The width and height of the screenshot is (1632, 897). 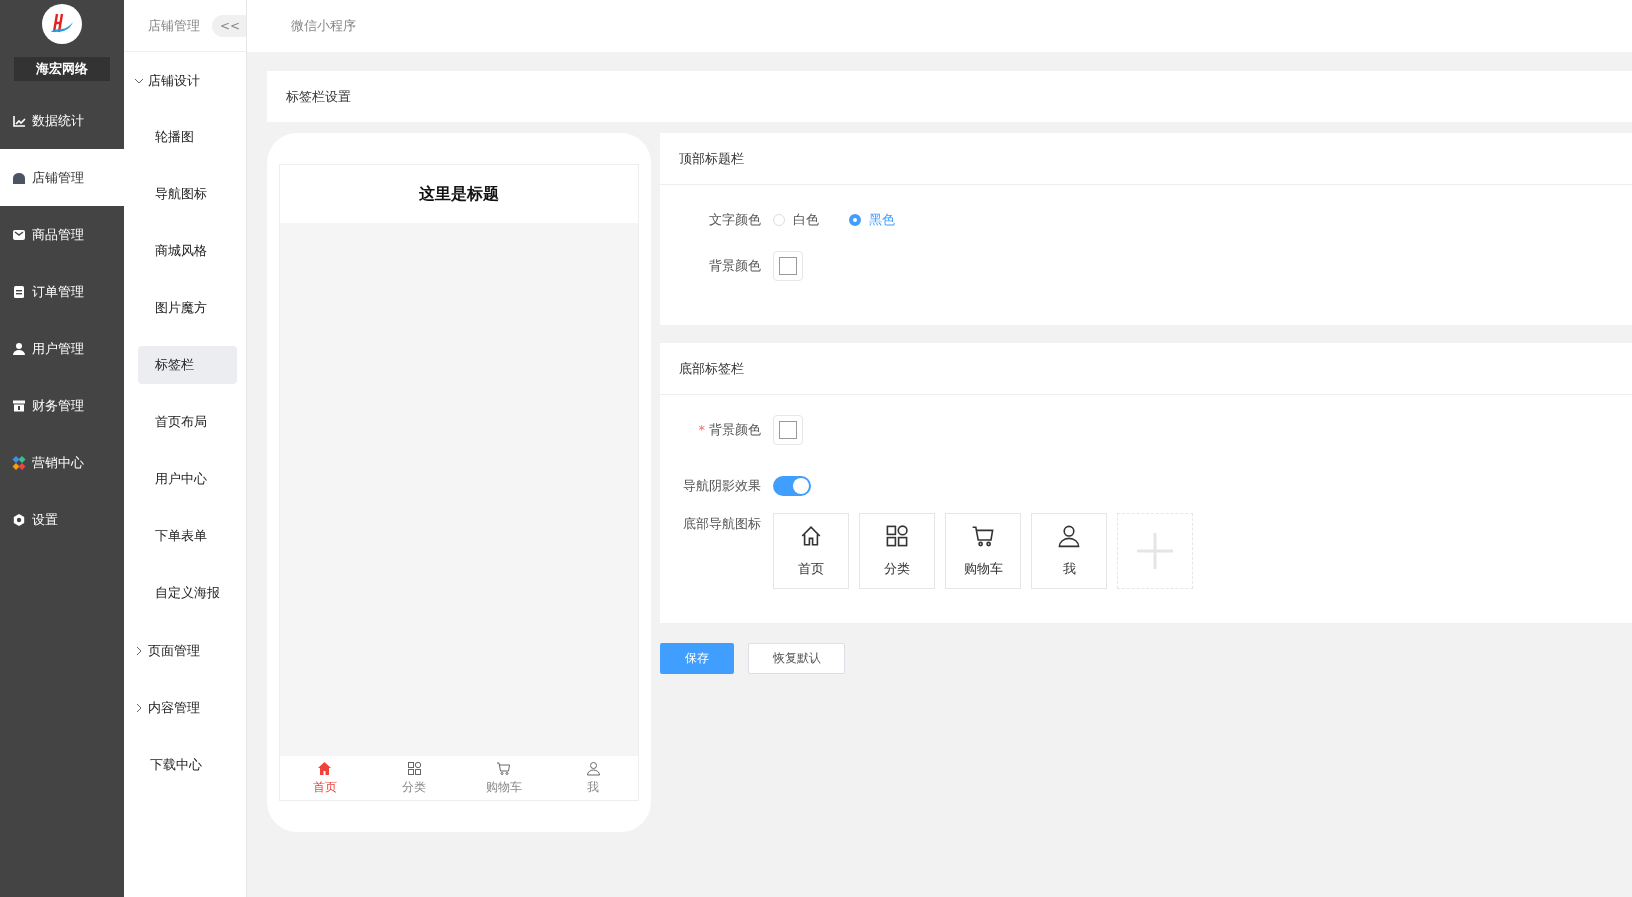 I want to click on menu-item: 轮播图, so click(x=187, y=137).